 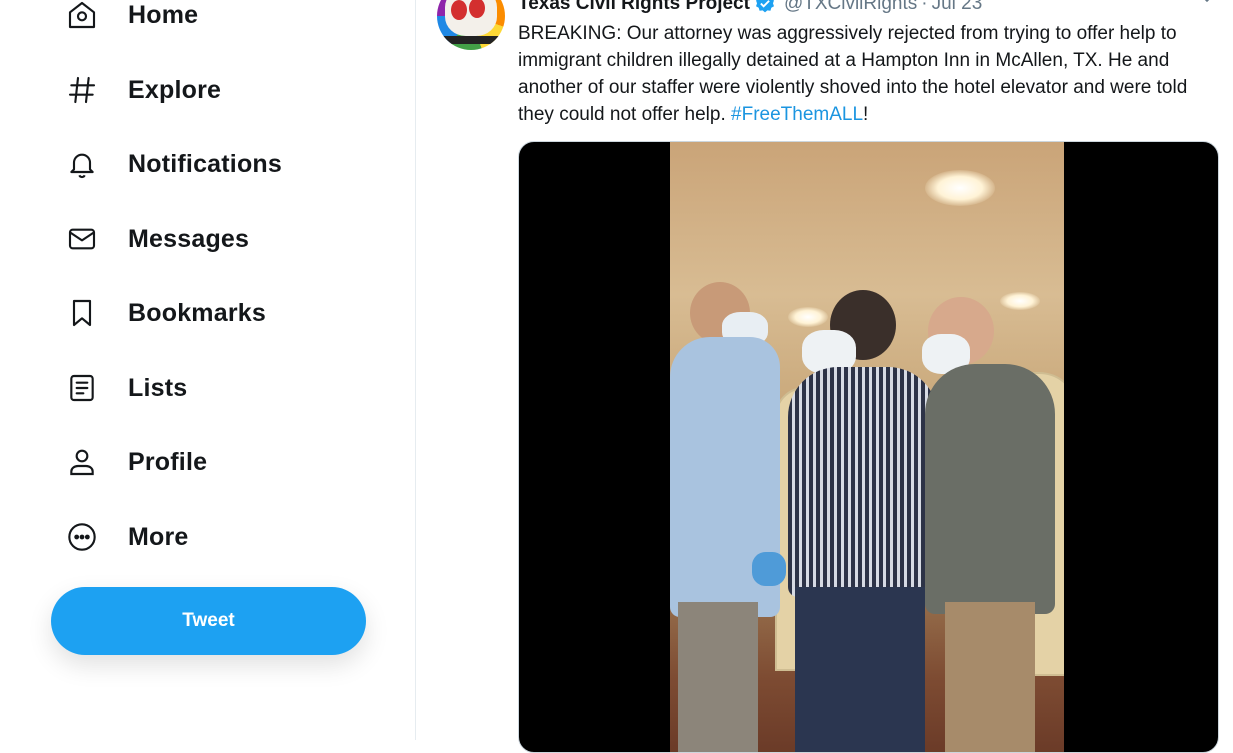 I want to click on person-icon, so click(x=82, y=462).